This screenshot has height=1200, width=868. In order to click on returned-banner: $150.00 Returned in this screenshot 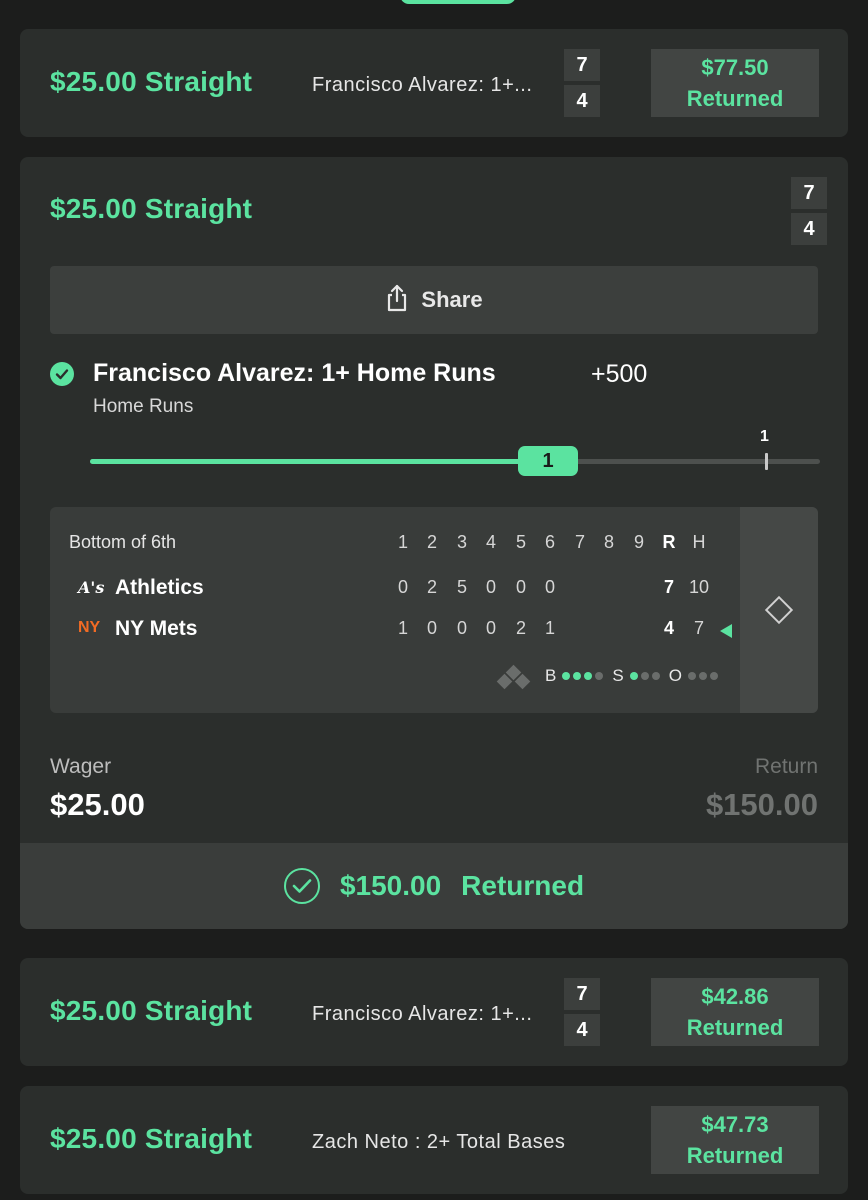, I will do `click(434, 886)`.